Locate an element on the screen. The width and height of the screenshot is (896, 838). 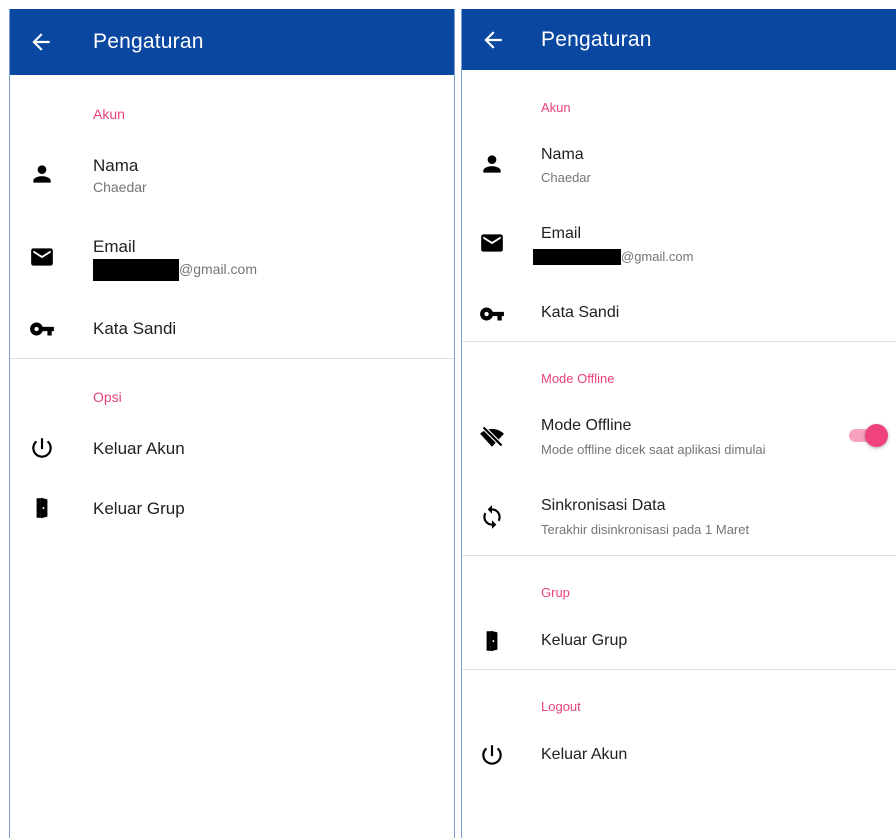
section-header-options: Opsi is located at coordinates (107, 397).